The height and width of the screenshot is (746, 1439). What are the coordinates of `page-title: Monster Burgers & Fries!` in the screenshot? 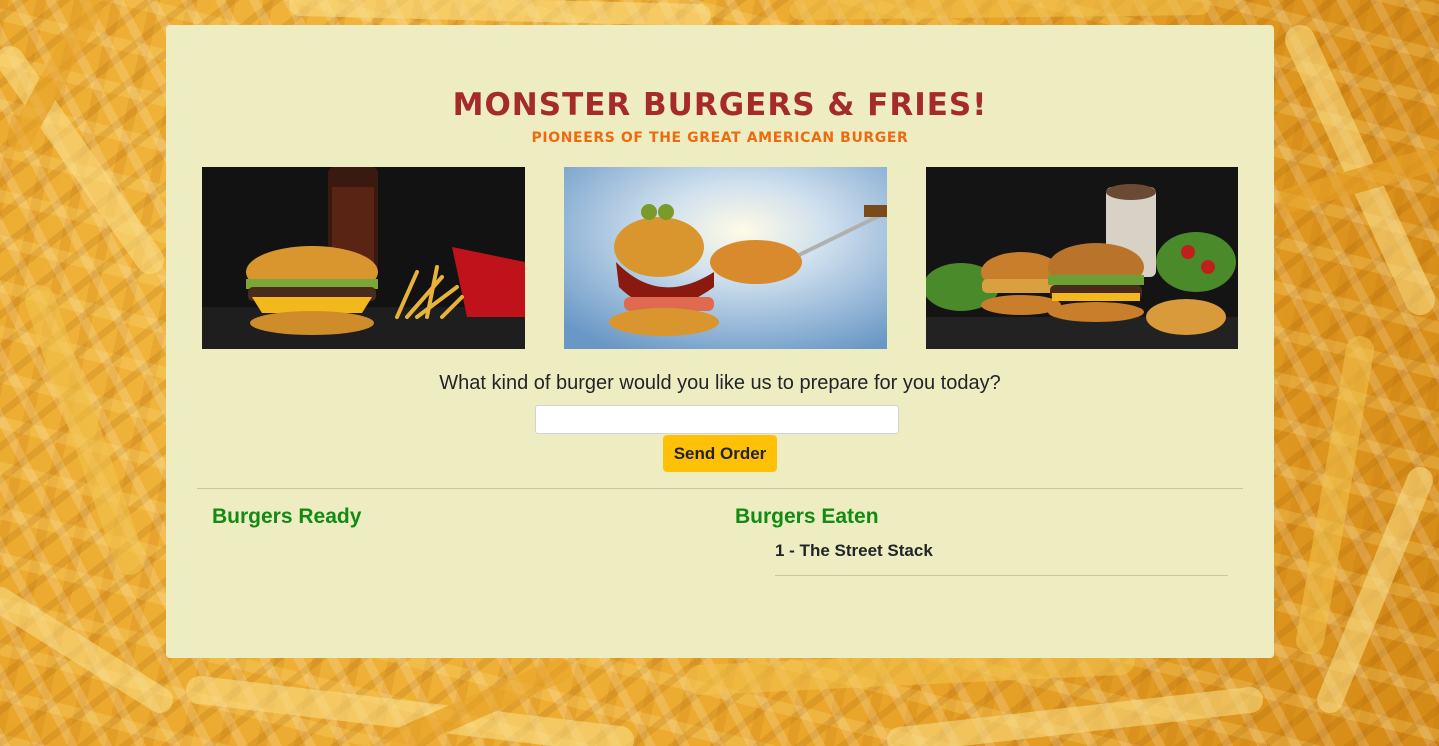 It's located at (720, 105).